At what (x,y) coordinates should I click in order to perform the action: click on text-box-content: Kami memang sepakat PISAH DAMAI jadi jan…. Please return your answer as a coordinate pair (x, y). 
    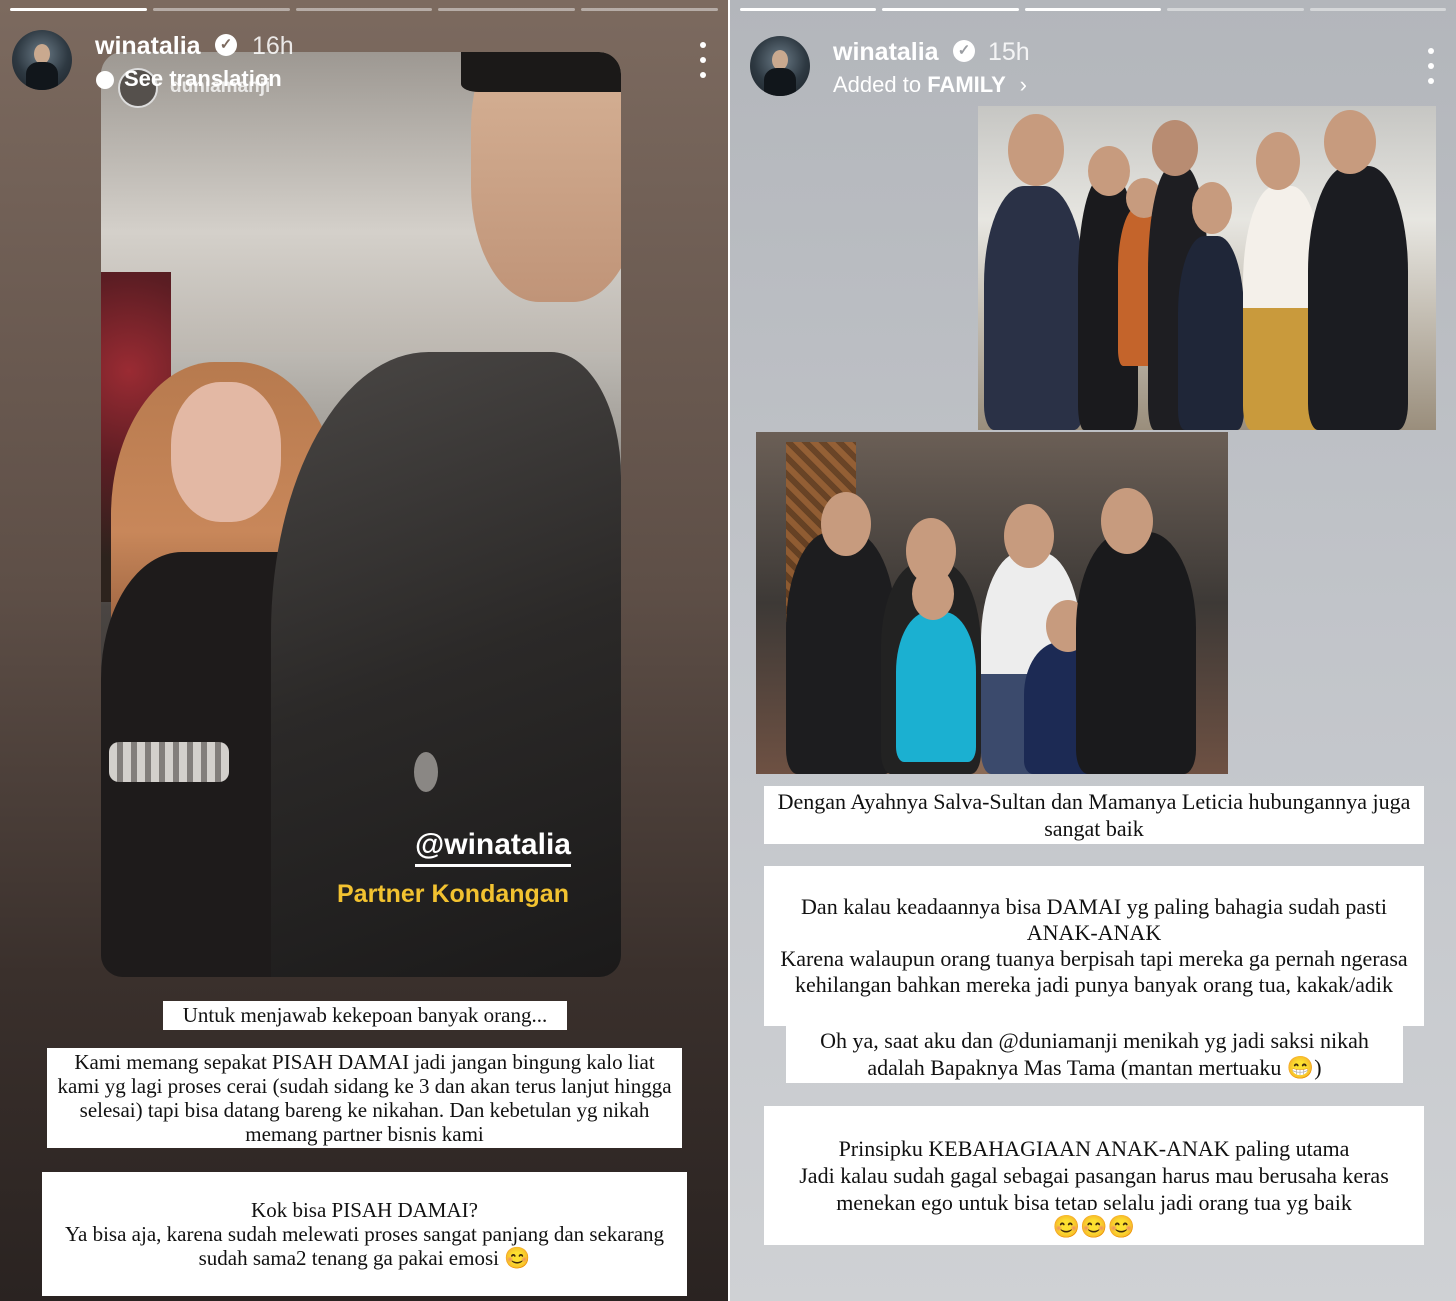
    Looking at the image, I should click on (364, 1098).